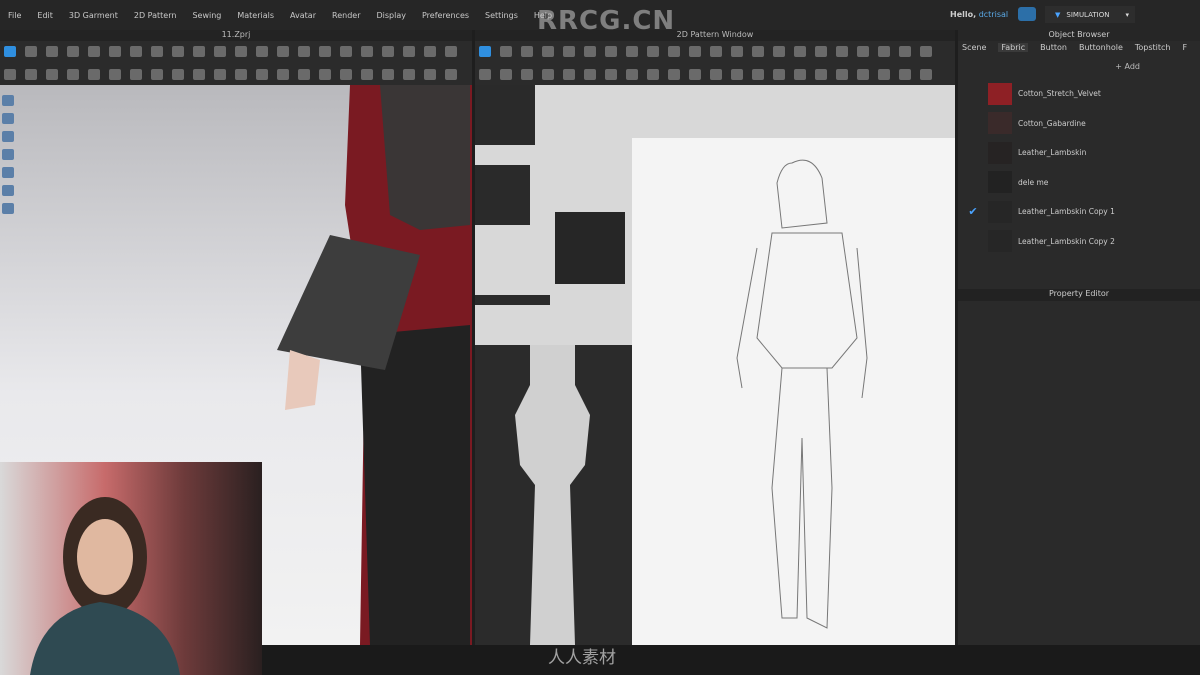 The image size is (1200, 675). What do you see at coordinates (1090, 14) in the screenshot?
I see `mode-dropdown: ▼ SIMULATION ▾` at bounding box center [1090, 14].